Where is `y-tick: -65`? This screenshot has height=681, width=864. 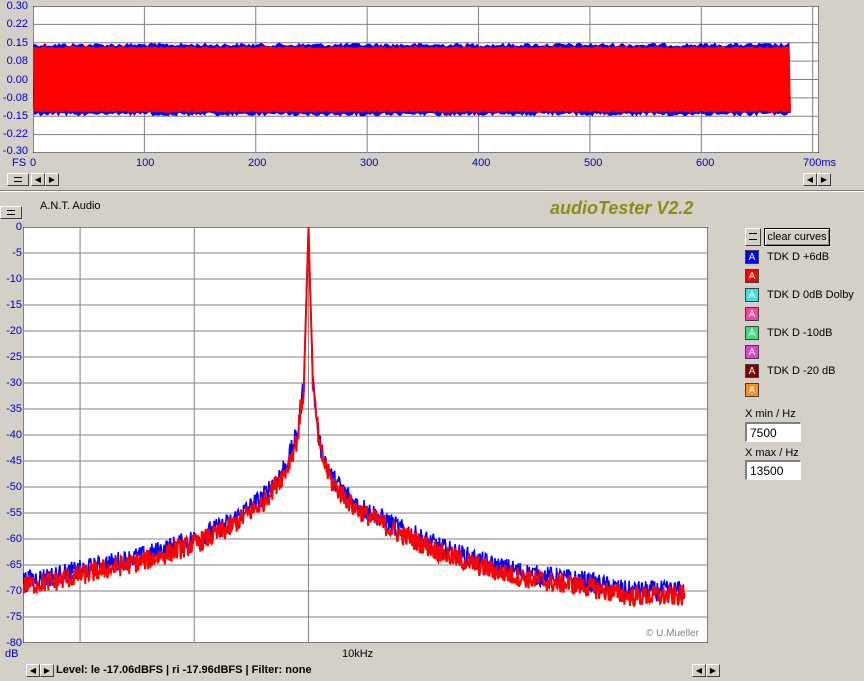
y-tick: -65 is located at coordinates (14, 565).